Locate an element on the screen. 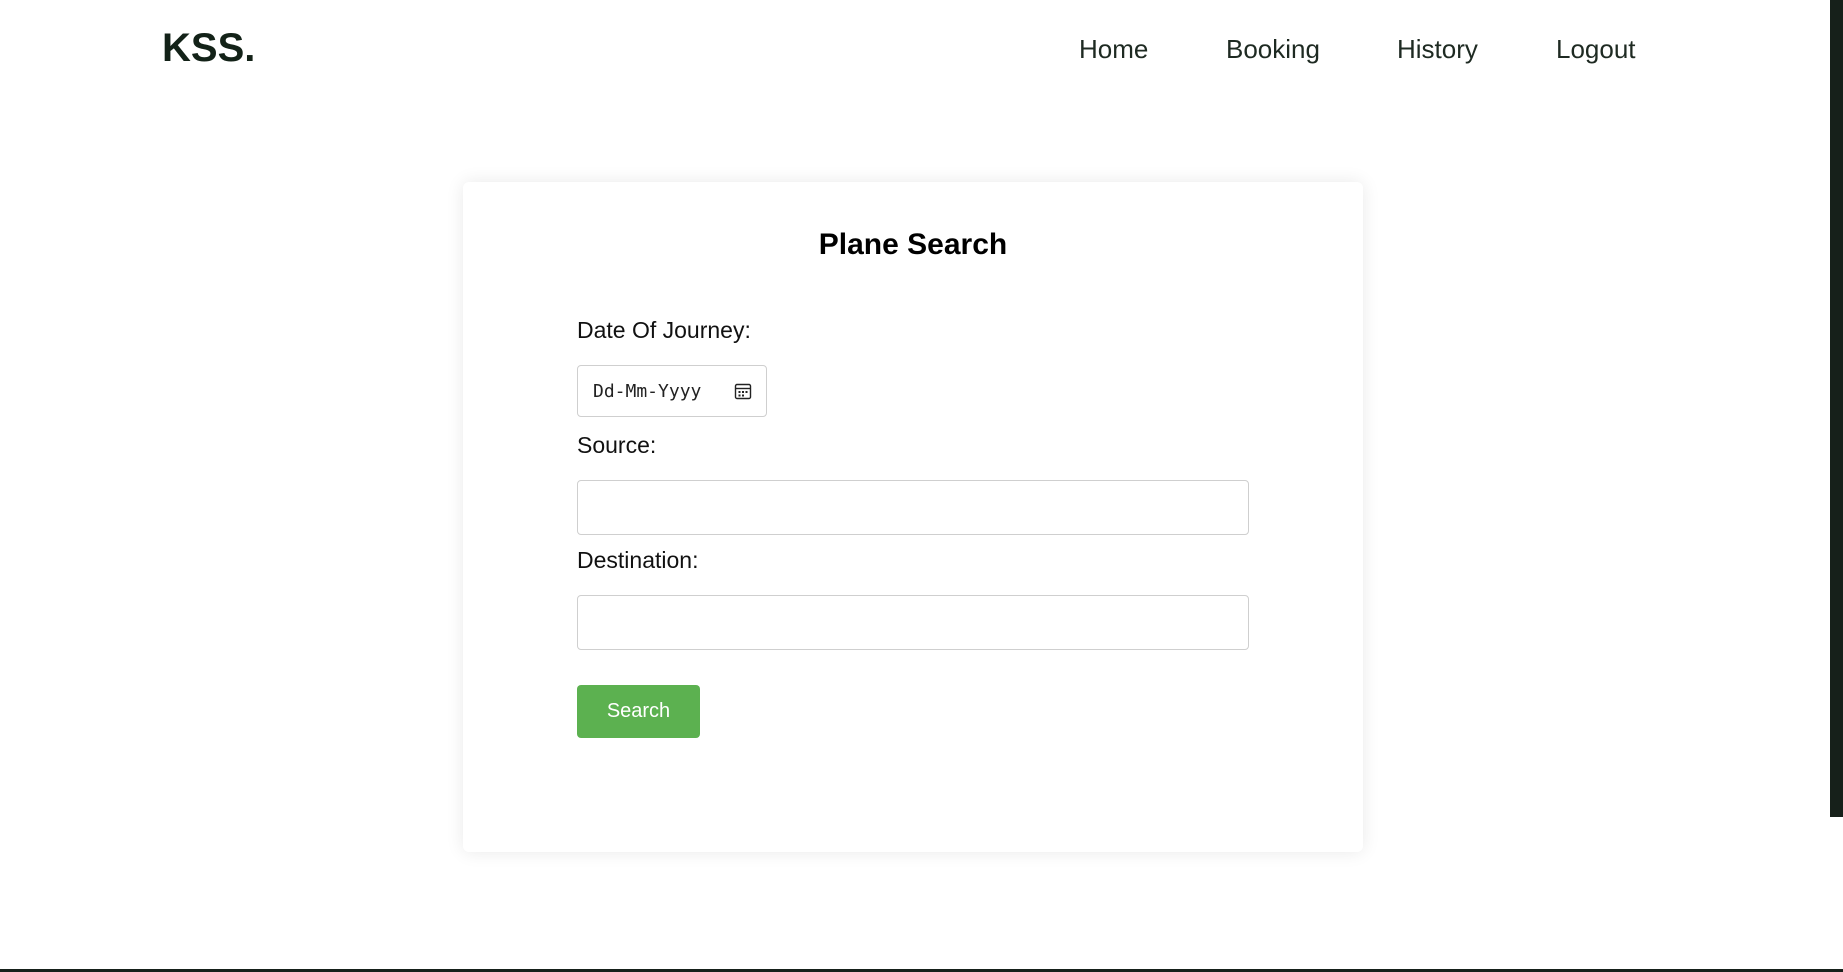  calendar-icon is located at coordinates (743, 391).